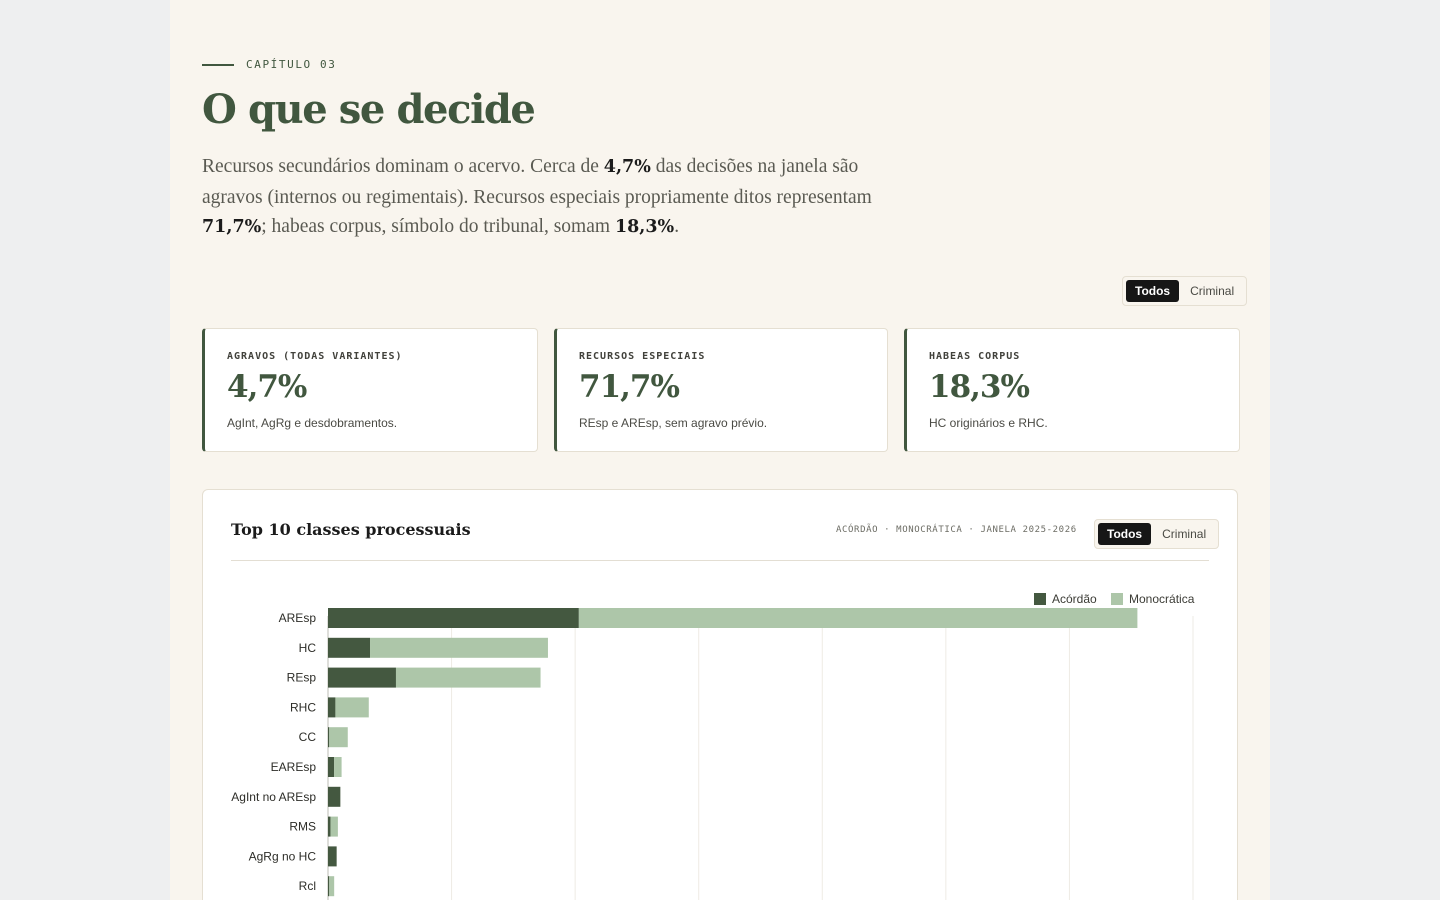  I want to click on lead-value-recursos: 71,7%, so click(232, 227).